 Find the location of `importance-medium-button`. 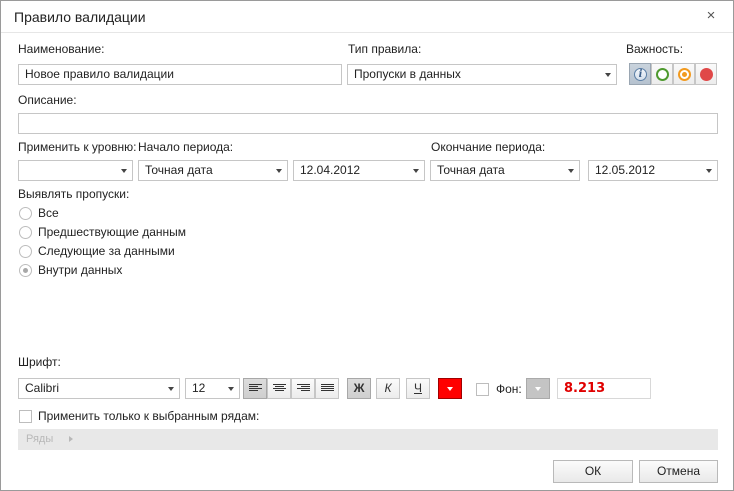

importance-medium-button is located at coordinates (684, 74).